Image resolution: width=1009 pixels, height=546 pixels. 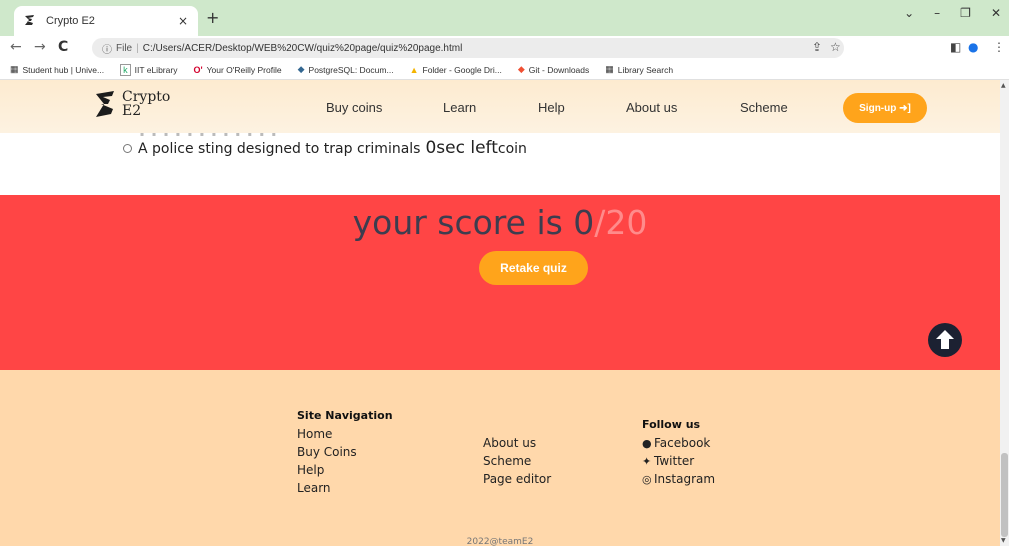 I want to click on bookmark-item: O' Your O'Reilly Profile, so click(x=237, y=70).